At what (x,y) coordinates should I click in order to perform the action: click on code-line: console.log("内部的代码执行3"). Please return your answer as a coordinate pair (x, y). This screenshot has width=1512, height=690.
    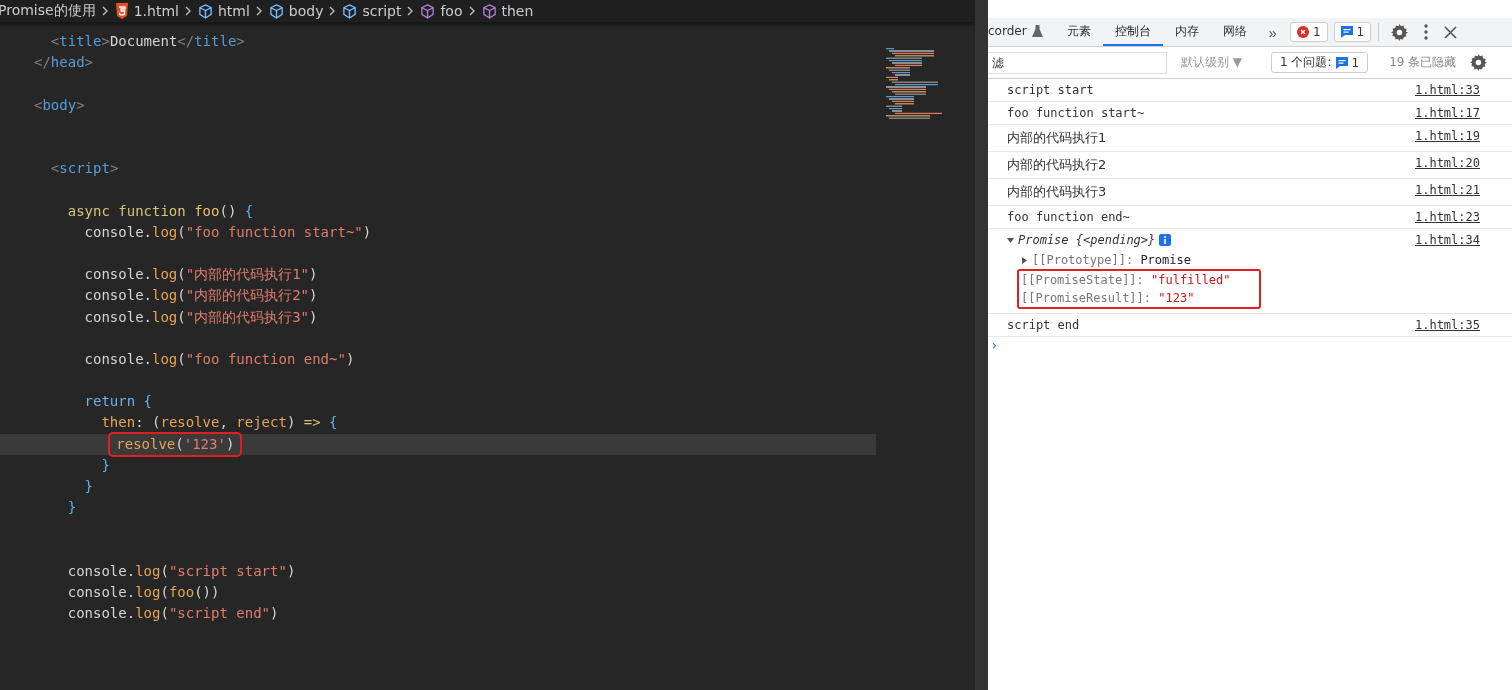
    Looking at the image, I should click on (201, 317).